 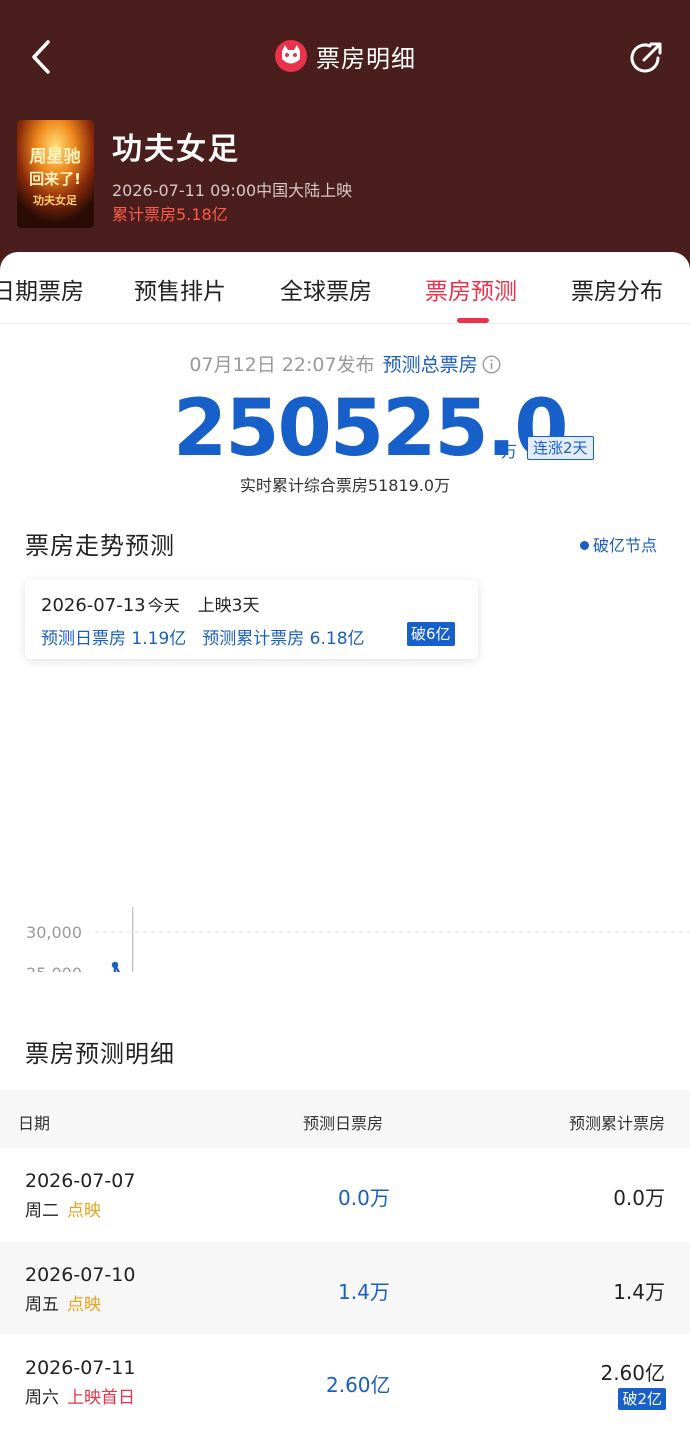 What do you see at coordinates (632, 1373) in the screenshot?
I see `row-cumulative: 2.60亿` at bounding box center [632, 1373].